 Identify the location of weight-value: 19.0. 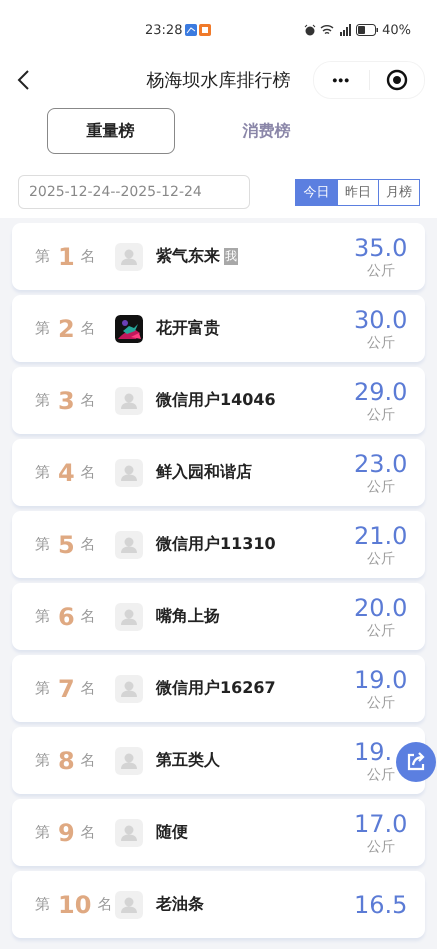
(381, 680).